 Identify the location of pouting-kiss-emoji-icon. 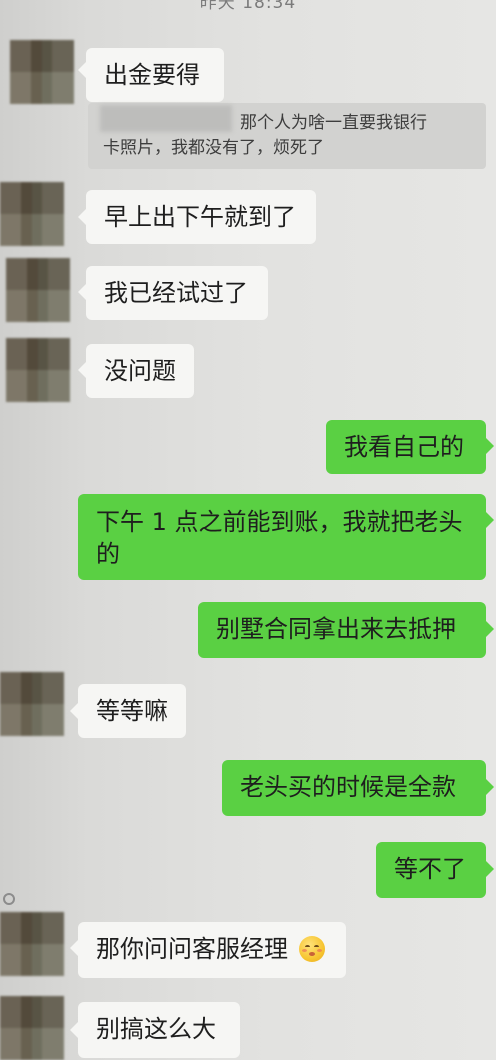
(312, 949).